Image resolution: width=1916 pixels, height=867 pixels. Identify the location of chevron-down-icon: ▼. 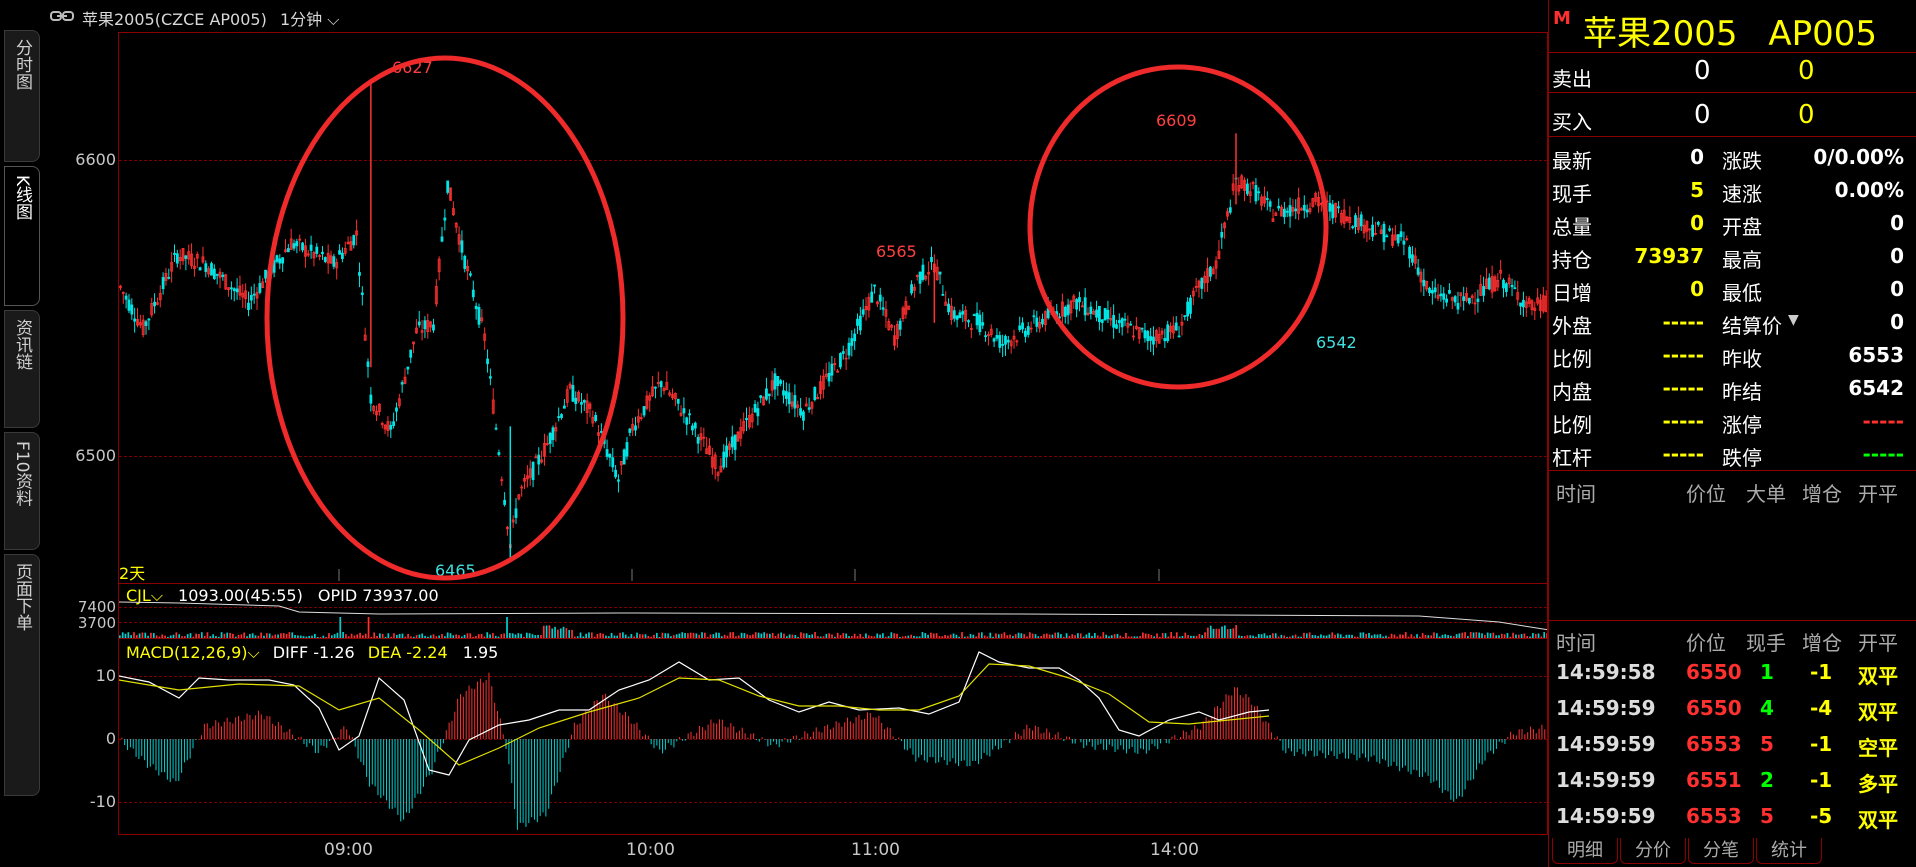
(1793, 320).